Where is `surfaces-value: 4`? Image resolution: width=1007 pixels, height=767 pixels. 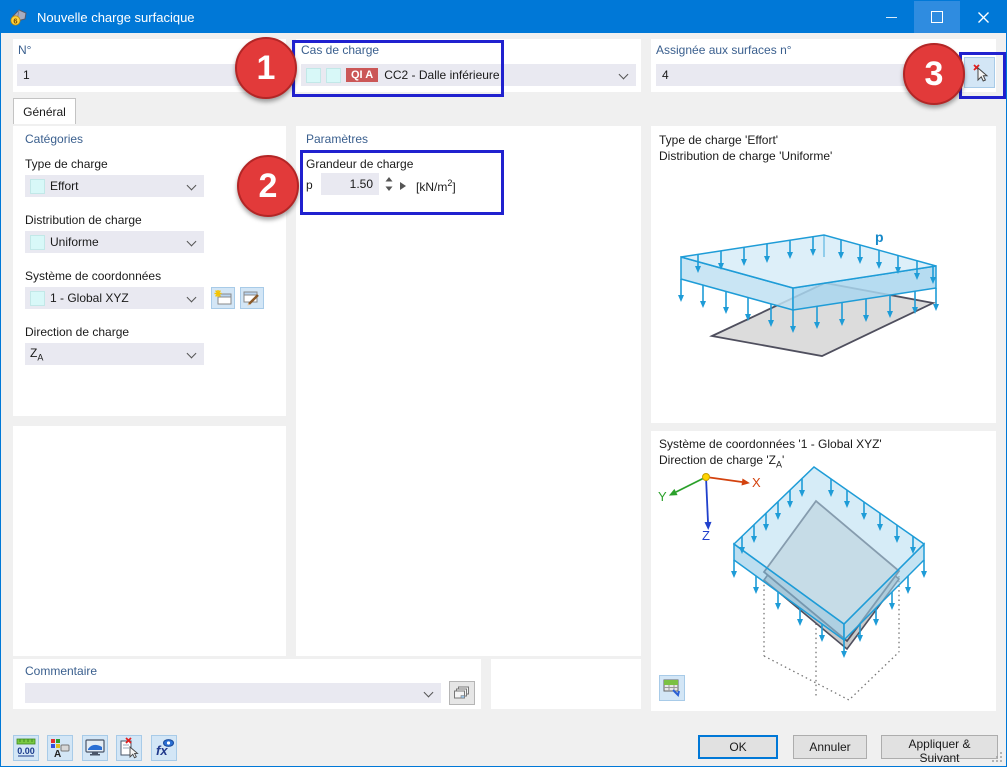
surfaces-value: 4 is located at coordinates (665, 75).